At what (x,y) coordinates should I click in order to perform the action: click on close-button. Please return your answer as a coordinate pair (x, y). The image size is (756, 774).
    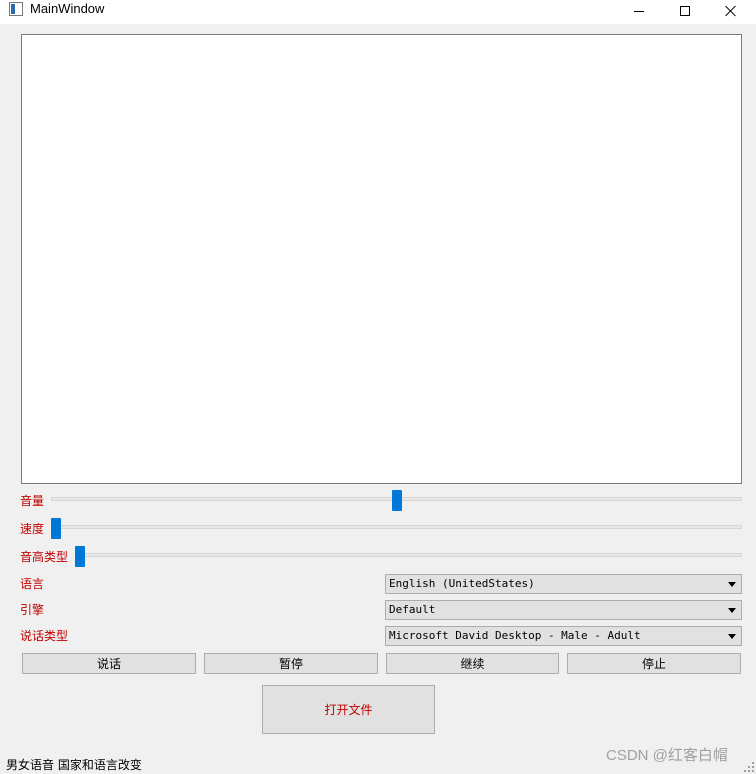
    Looking at the image, I should click on (731, 11).